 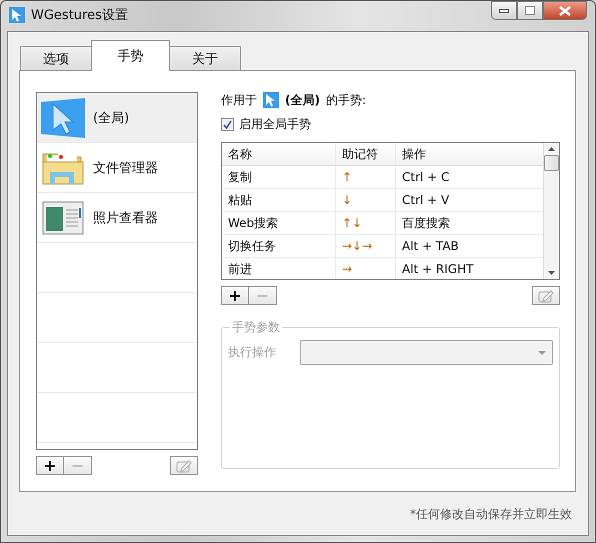 What do you see at coordinates (205, 58) in the screenshot?
I see `tab: 关于` at bounding box center [205, 58].